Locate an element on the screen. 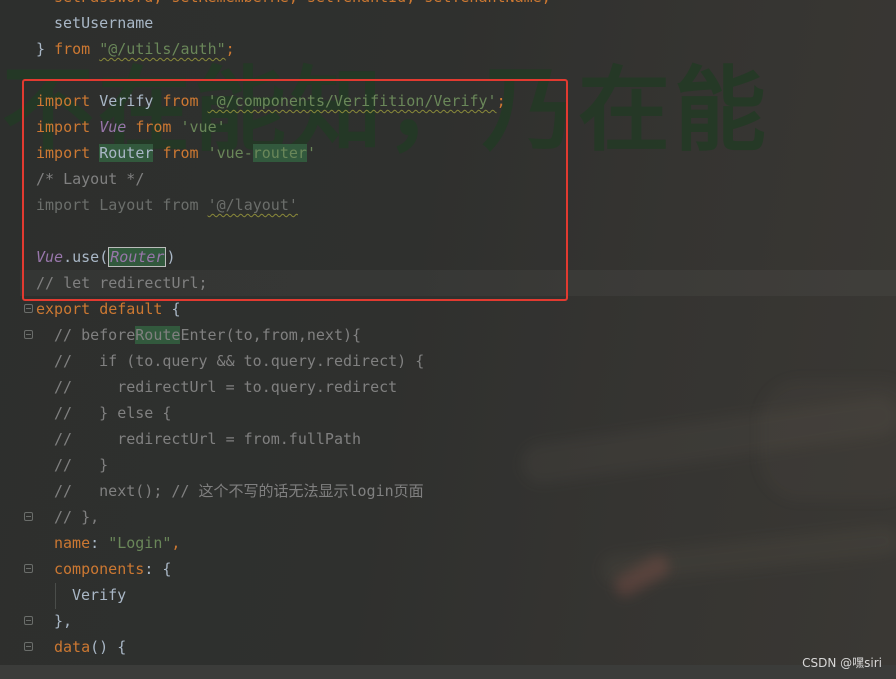  code-line-comment: // redirectUrl = to.query.redirect is located at coordinates (226, 387).